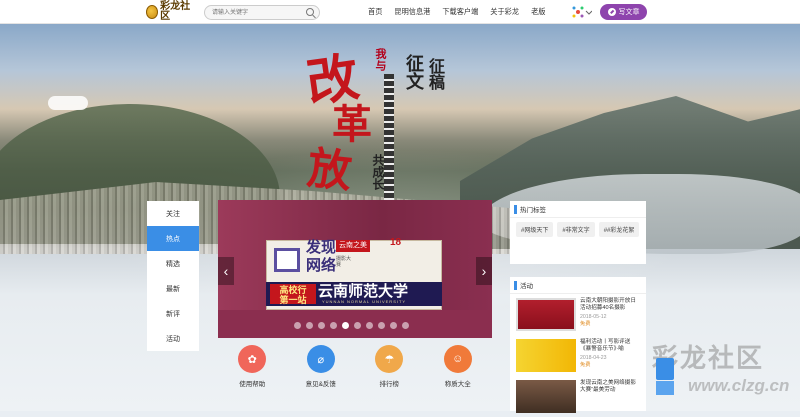  I want to click on titles-icon: ☺, so click(457, 359).